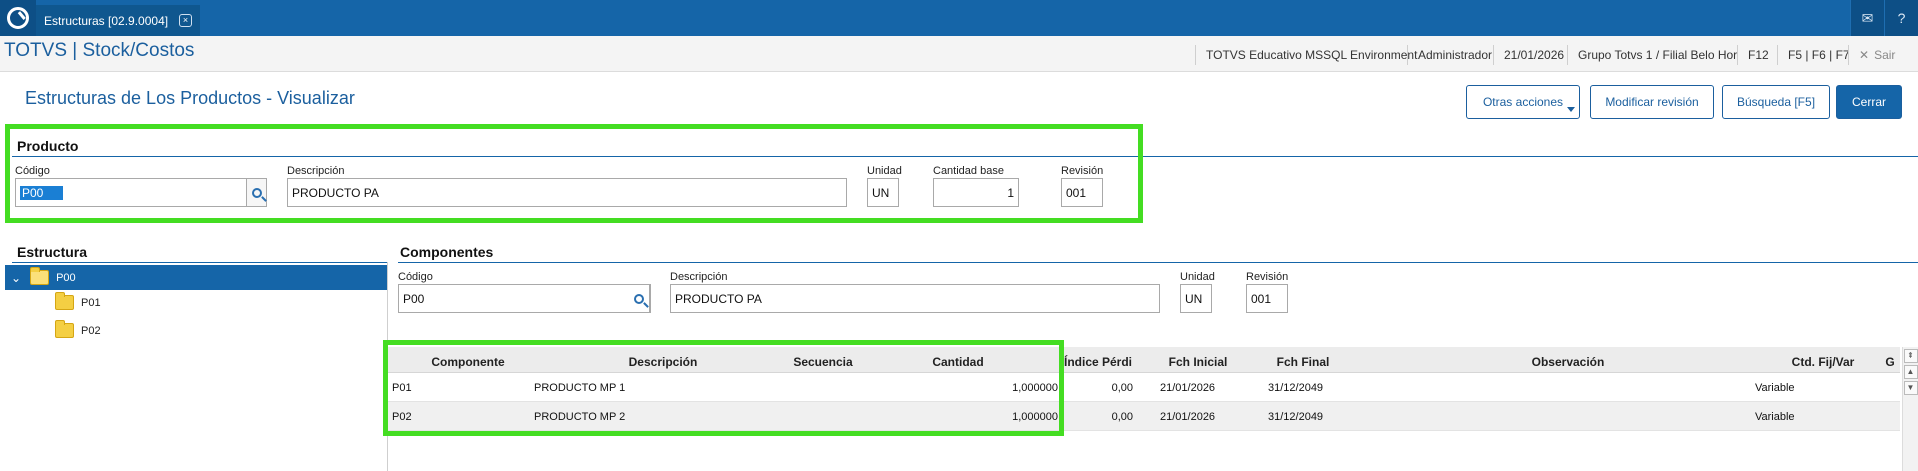  I want to click on comp-codigo-lookup-button, so click(639, 298).